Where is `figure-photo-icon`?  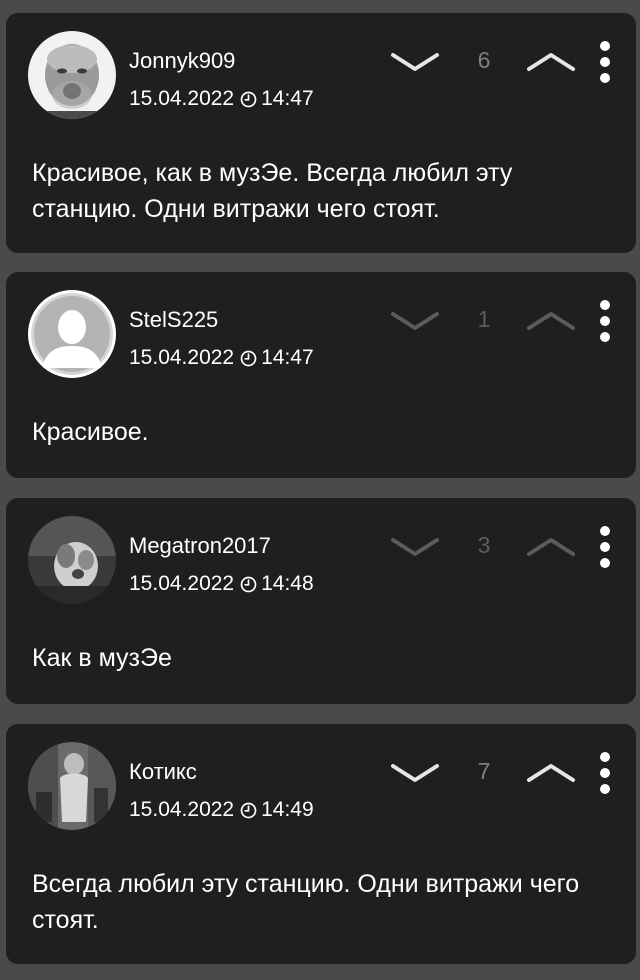 figure-photo-icon is located at coordinates (72, 786).